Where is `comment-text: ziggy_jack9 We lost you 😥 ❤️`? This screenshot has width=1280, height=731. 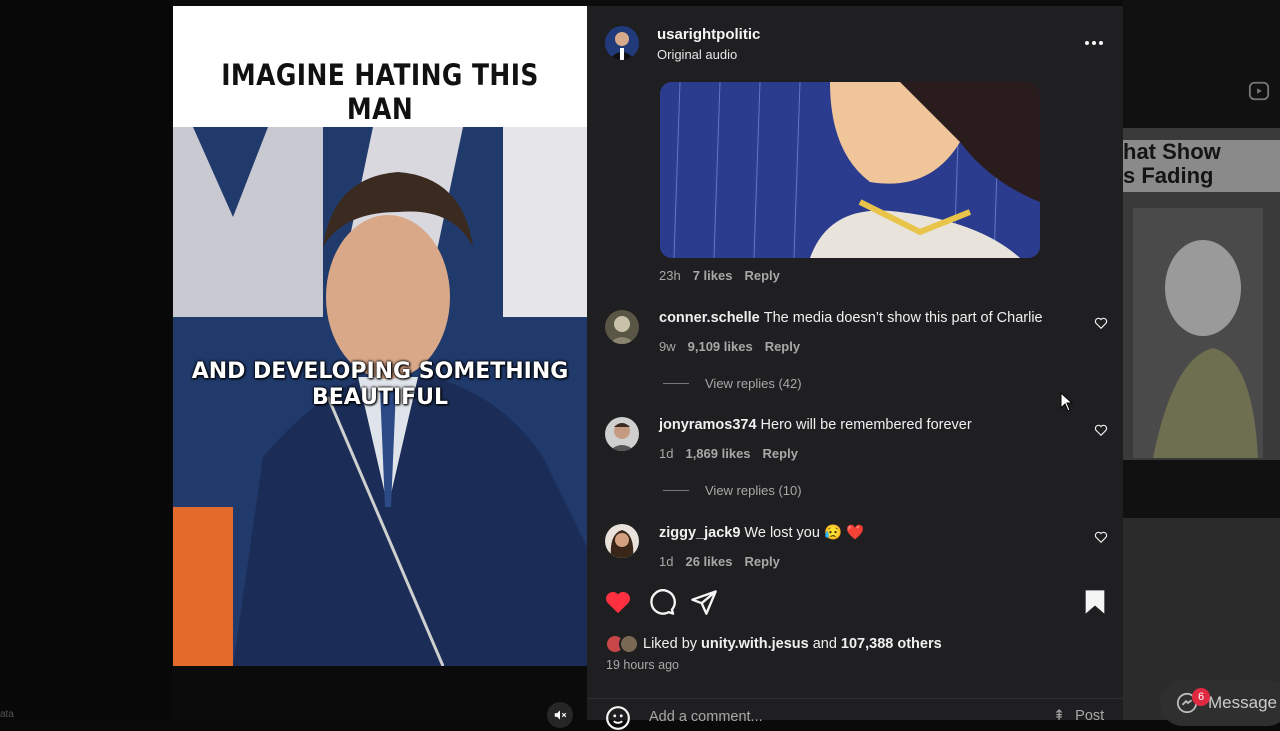
comment-text: ziggy_jack9 We lost you 😥 ❤️ is located at coordinates (761, 532).